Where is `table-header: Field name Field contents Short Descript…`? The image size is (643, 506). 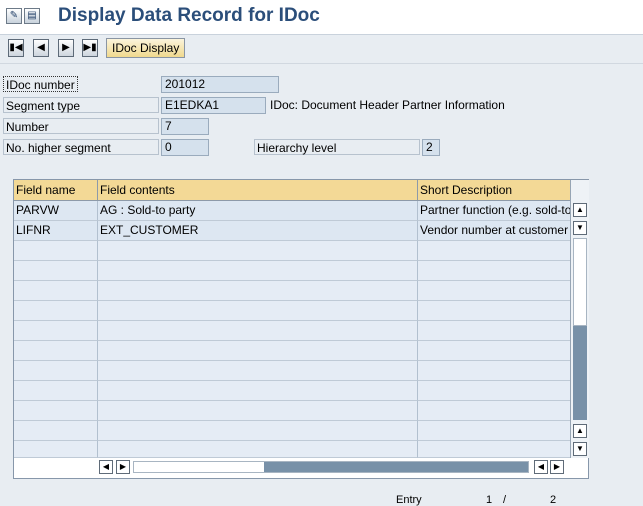 table-header: Field name Field contents Short Descript… is located at coordinates (292, 190).